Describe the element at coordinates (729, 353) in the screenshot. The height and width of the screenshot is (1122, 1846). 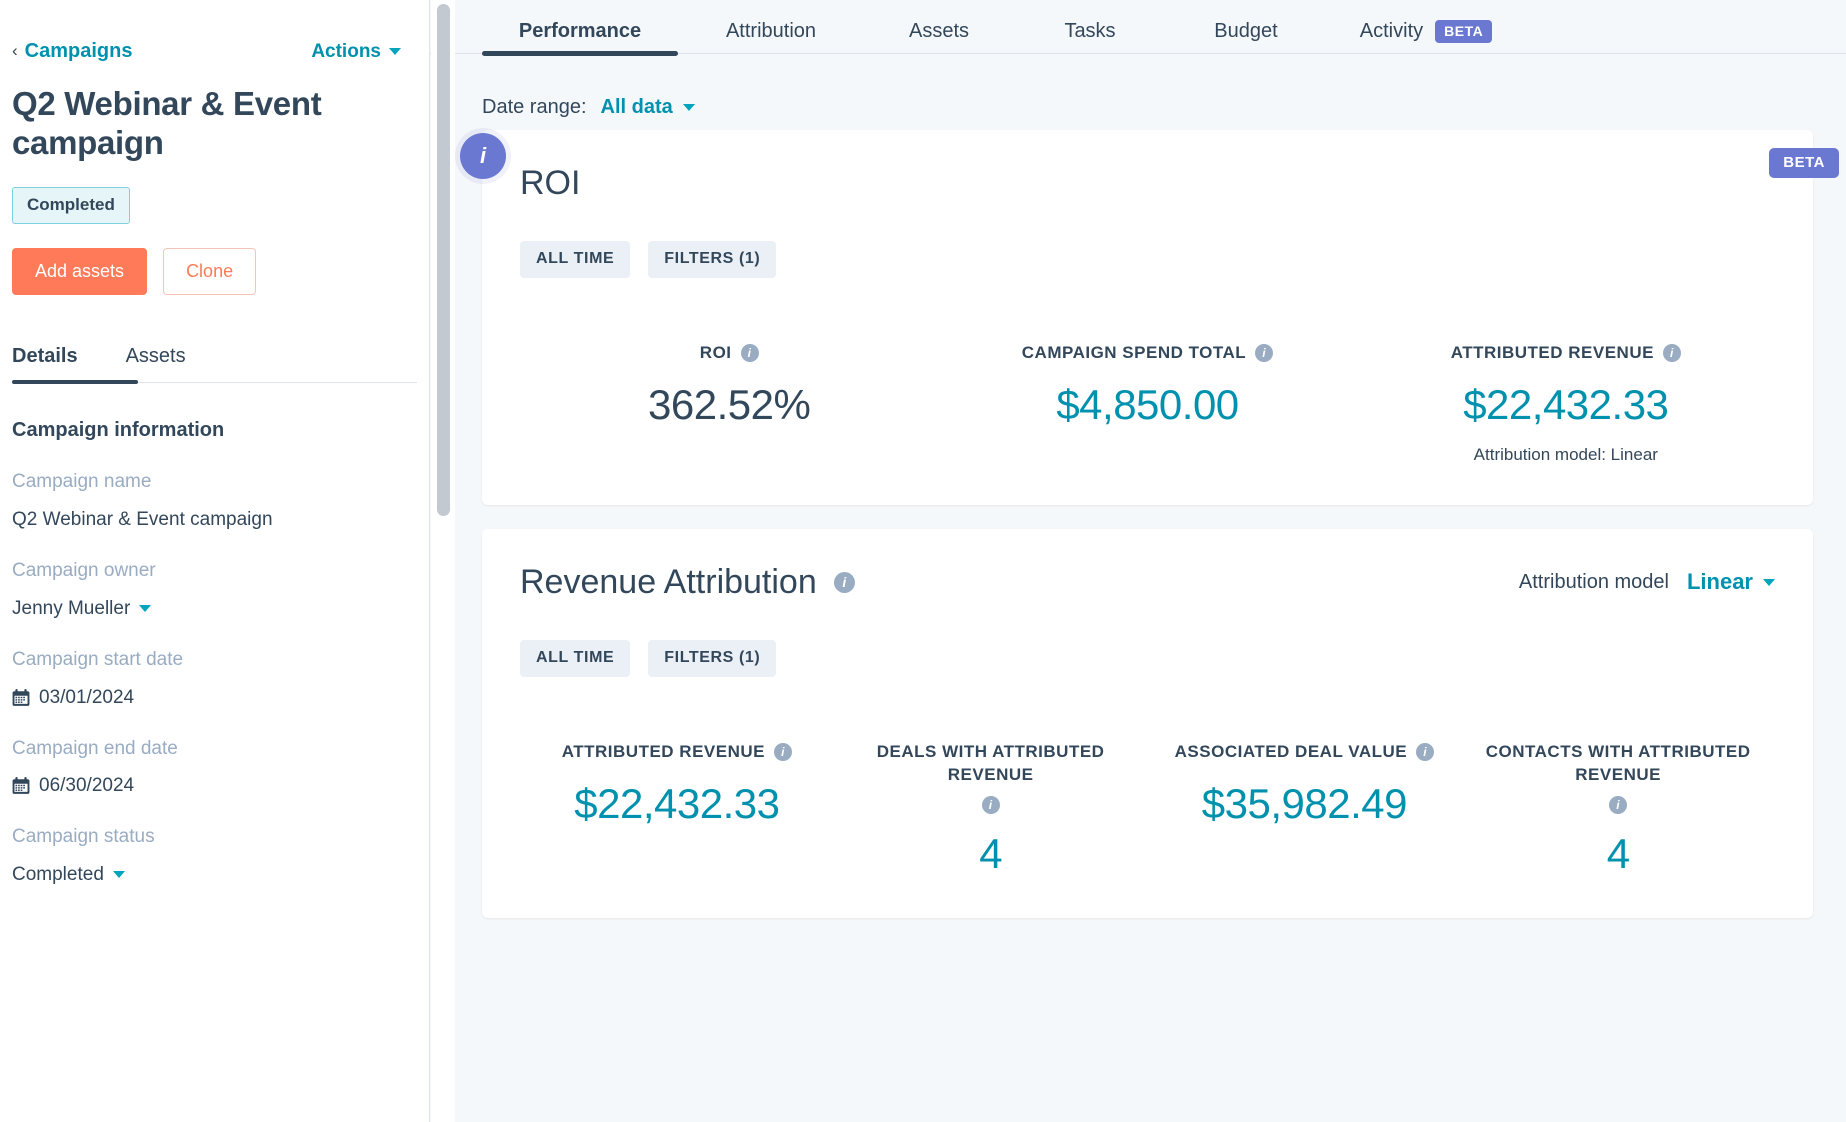
I see `metric-roi-label: ROI i` at that location.